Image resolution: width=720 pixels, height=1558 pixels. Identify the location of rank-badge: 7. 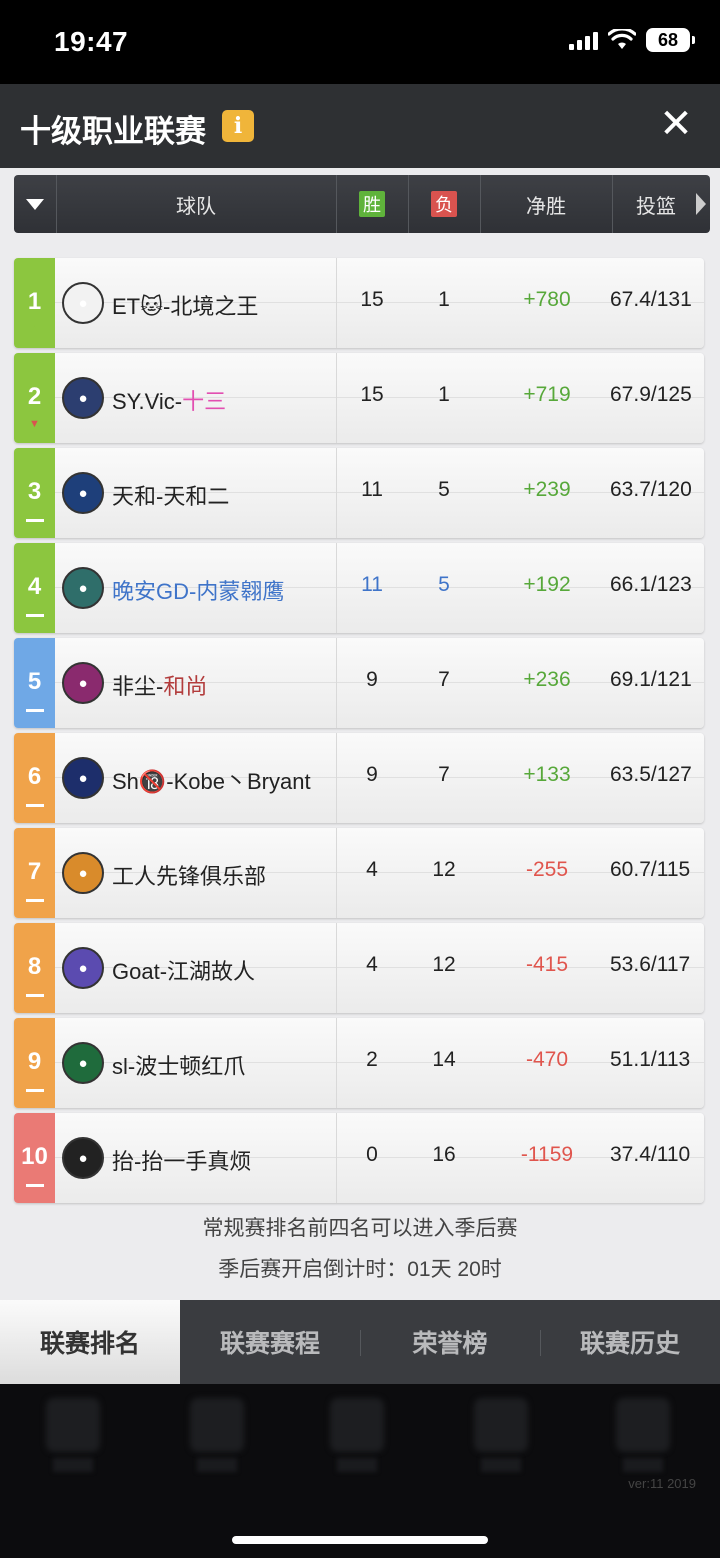
(34, 873).